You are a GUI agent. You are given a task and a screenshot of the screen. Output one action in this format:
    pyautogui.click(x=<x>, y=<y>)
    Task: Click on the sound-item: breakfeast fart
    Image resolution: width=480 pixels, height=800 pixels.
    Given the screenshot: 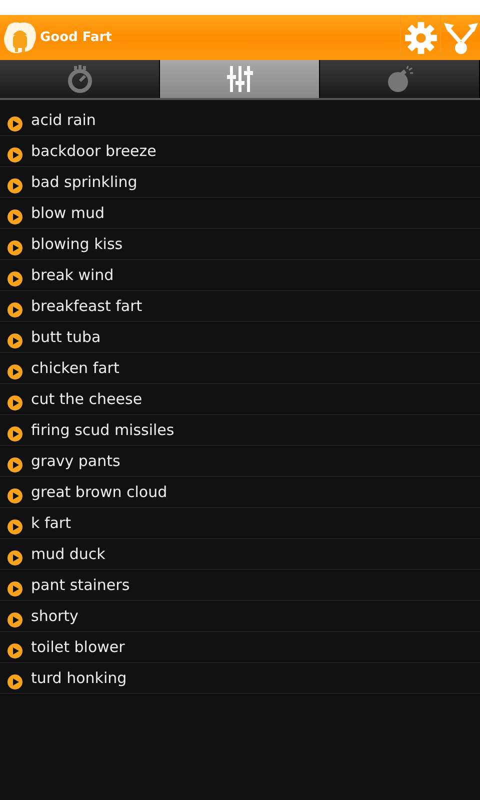 What is the action you would take?
    pyautogui.click(x=240, y=306)
    